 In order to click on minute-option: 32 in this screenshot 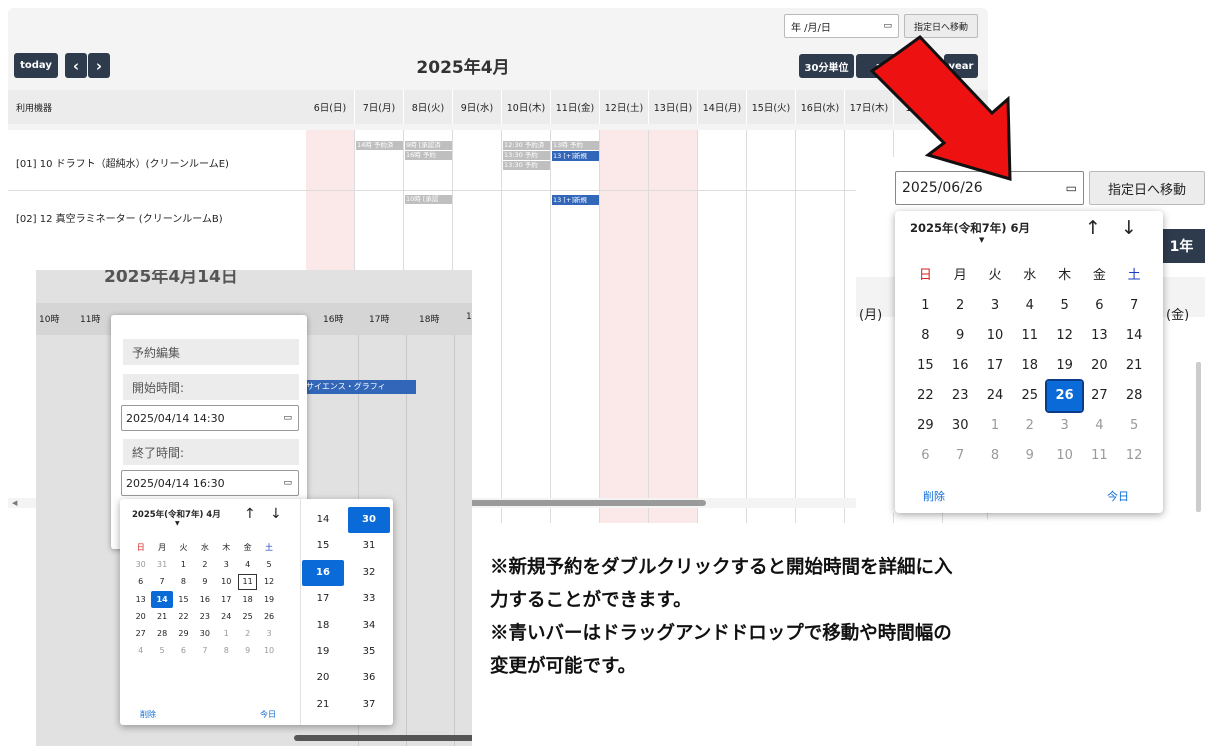, I will do `click(369, 573)`.